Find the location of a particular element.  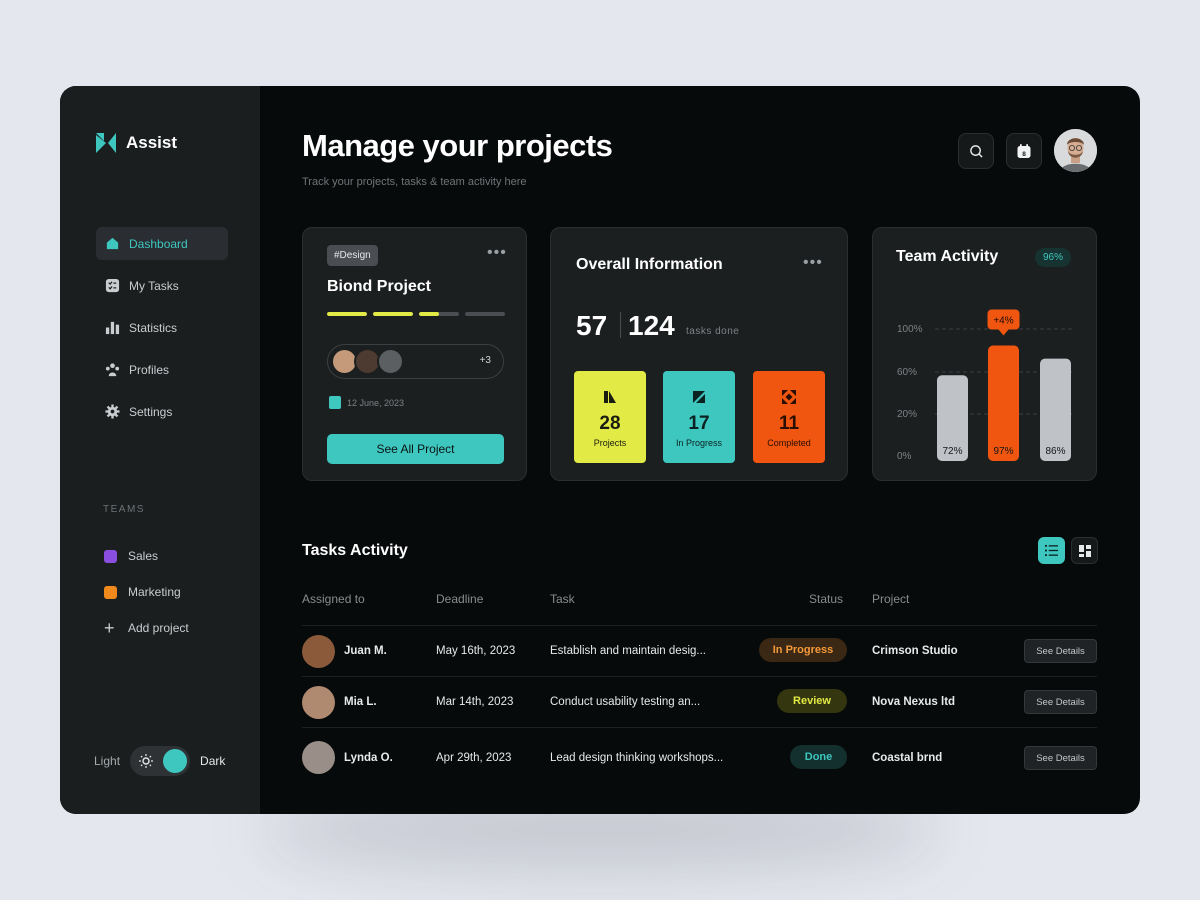

theme-switch is located at coordinates (160, 761).